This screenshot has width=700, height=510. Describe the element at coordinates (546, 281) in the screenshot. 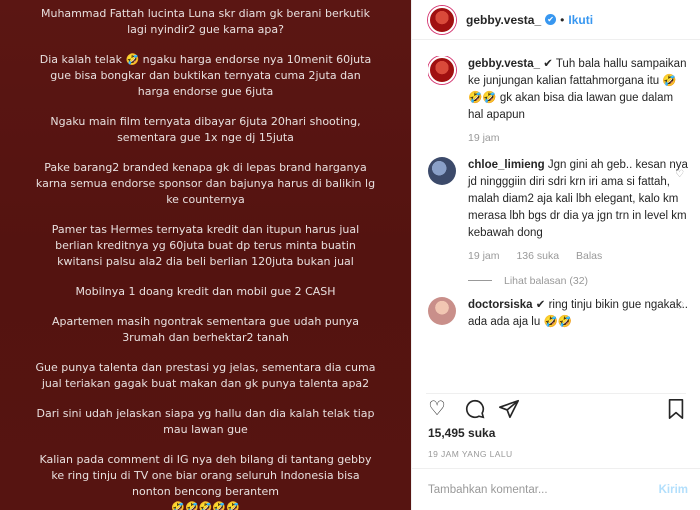

I see `view-replies-label: Lihat balasan (32)` at that location.